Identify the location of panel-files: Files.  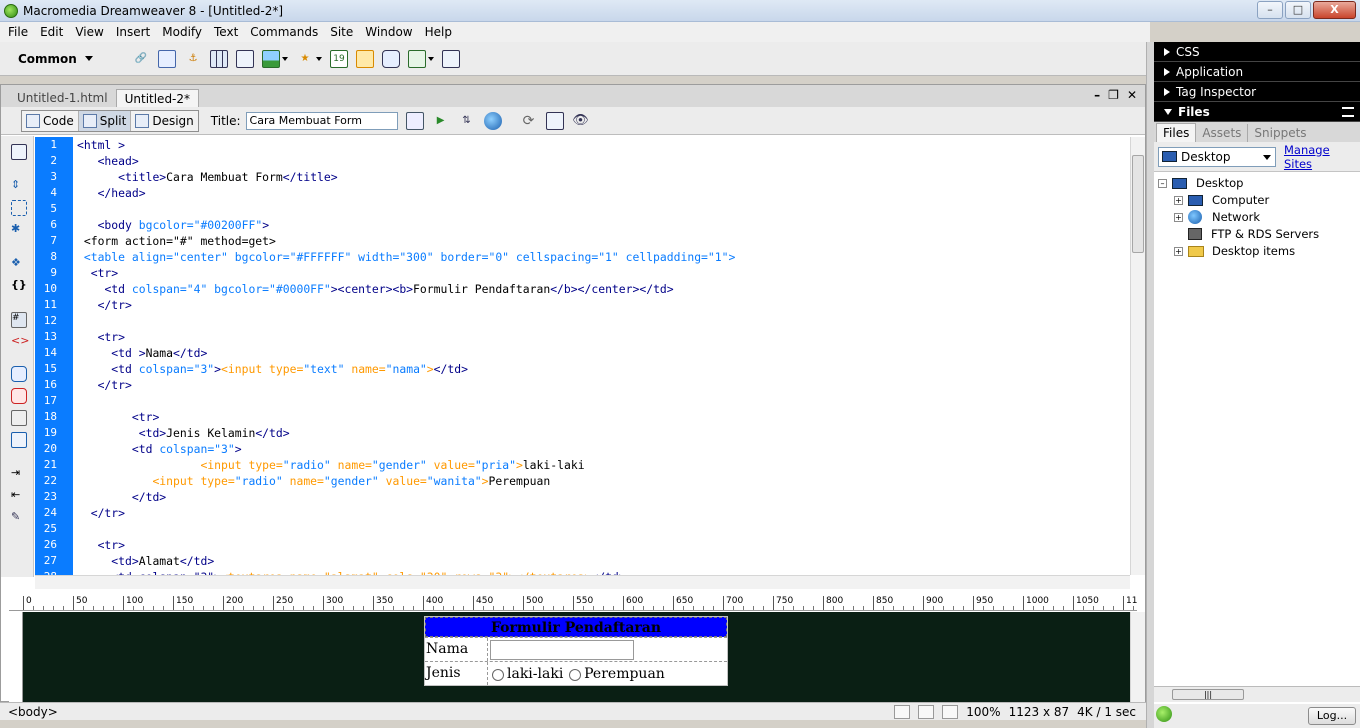
(1257, 112).